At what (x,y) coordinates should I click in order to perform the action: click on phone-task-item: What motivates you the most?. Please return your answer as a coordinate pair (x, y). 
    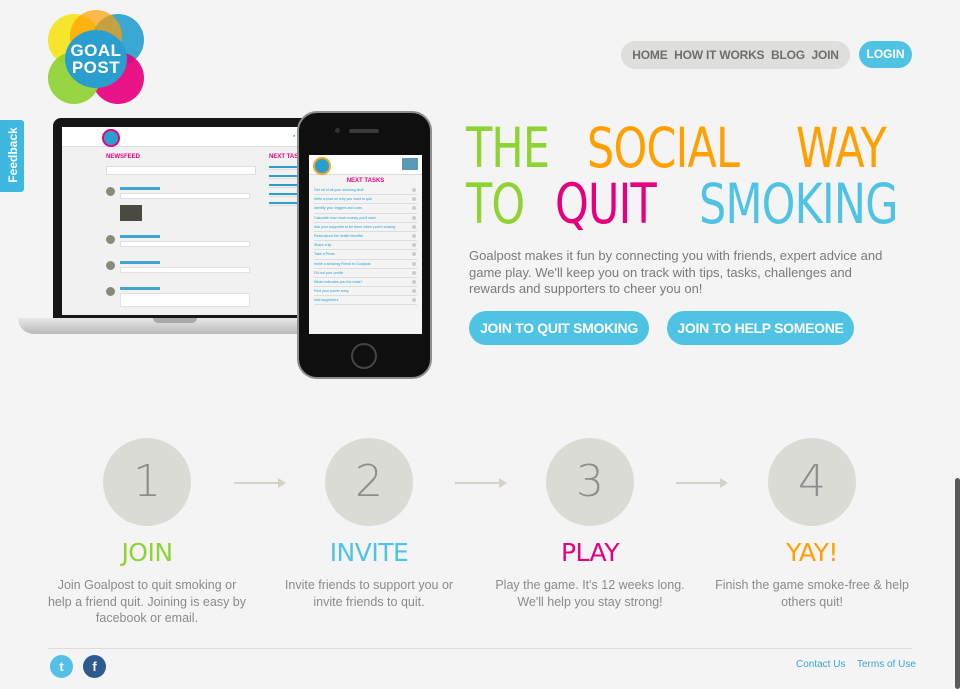
    Looking at the image, I should click on (365, 283).